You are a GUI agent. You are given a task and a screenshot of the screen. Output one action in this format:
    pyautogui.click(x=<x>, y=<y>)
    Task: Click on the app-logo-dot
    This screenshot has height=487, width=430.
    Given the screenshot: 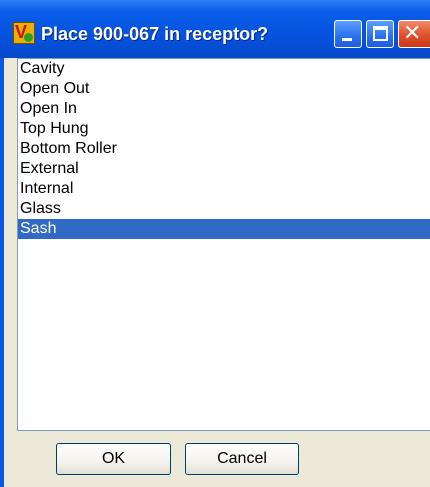 What is the action you would take?
    pyautogui.click(x=28, y=37)
    